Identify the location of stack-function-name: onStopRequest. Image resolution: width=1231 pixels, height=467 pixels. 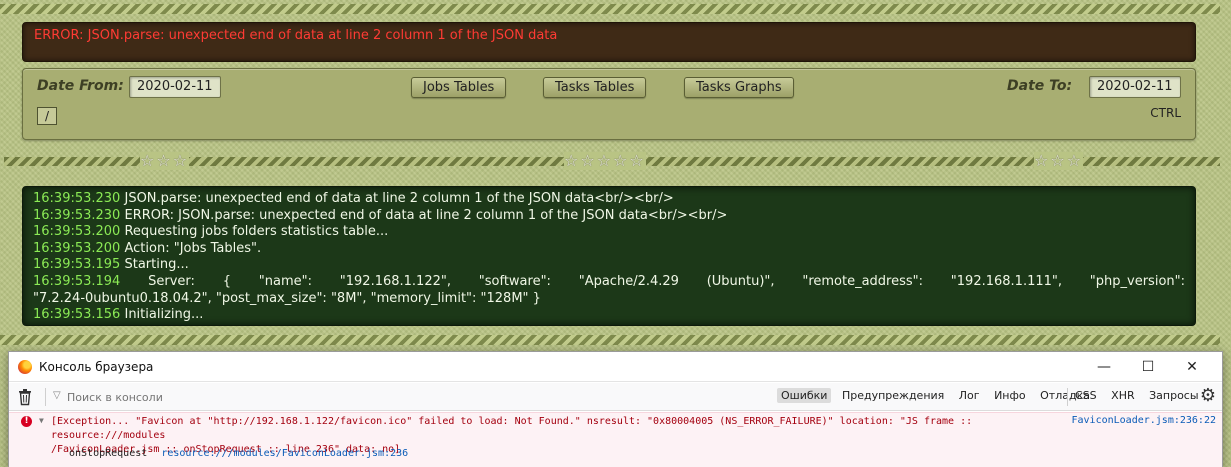
(108, 453).